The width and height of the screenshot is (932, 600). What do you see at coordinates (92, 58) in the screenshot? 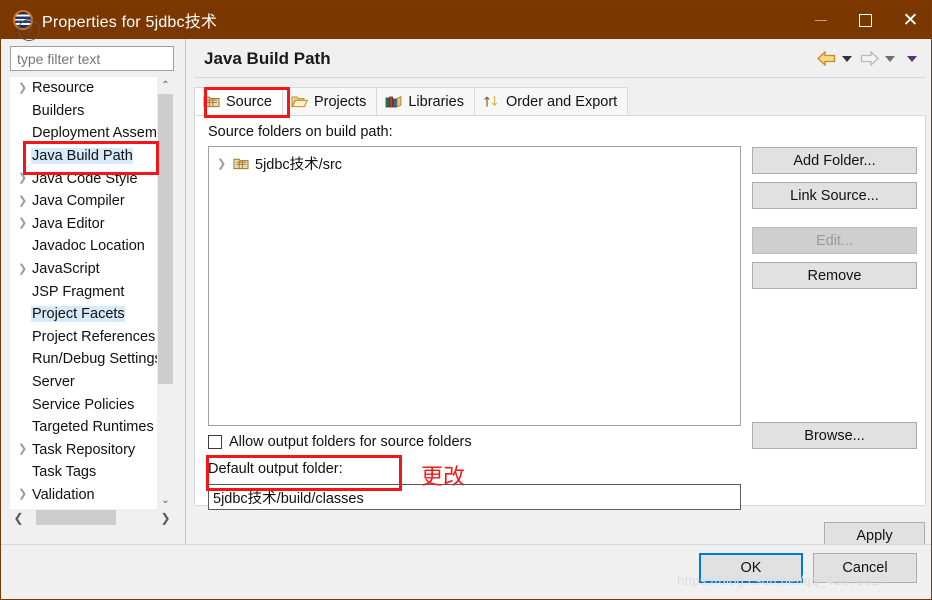
I see `filter-input` at bounding box center [92, 58].